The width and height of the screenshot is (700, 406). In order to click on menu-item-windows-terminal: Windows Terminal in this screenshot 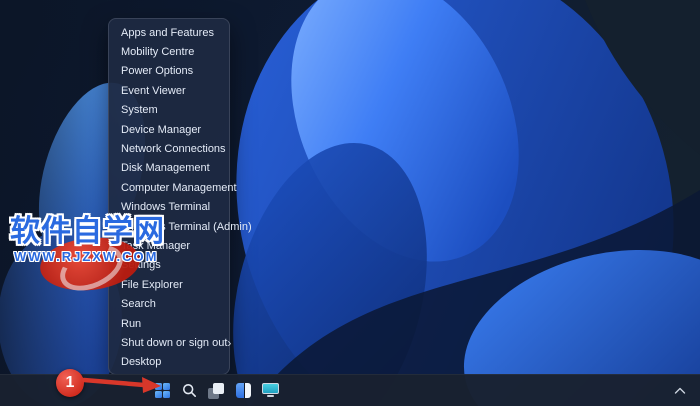, I will do `click(169, 207)`.